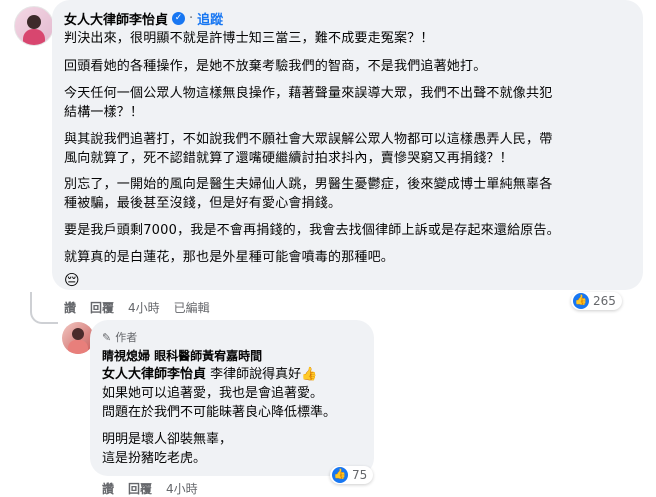  I want to click on reply-actions: 讚 回覆 4小時, so click(150, 488).